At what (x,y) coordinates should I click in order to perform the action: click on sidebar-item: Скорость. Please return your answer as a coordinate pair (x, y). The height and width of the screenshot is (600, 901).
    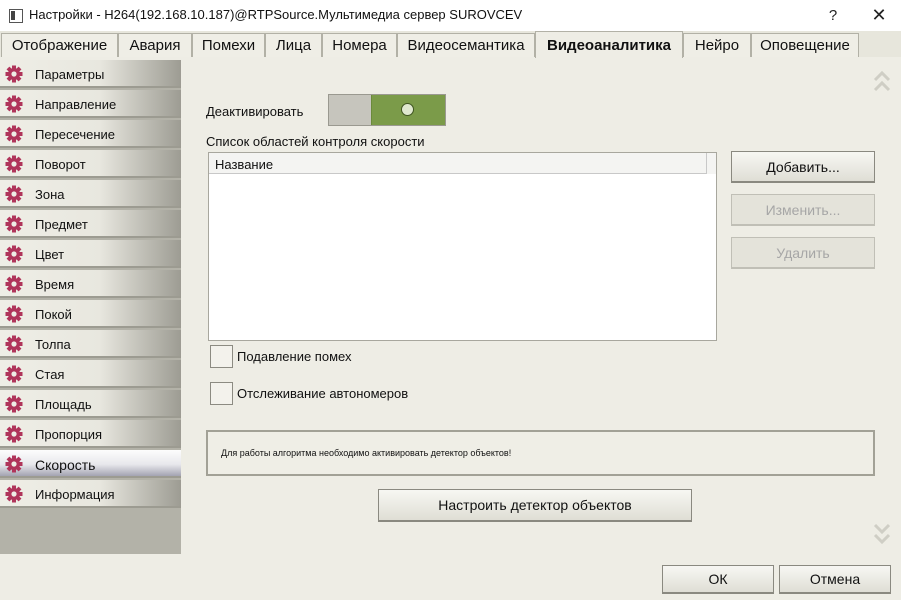
    Looking at the image, I should click on (90, 464).